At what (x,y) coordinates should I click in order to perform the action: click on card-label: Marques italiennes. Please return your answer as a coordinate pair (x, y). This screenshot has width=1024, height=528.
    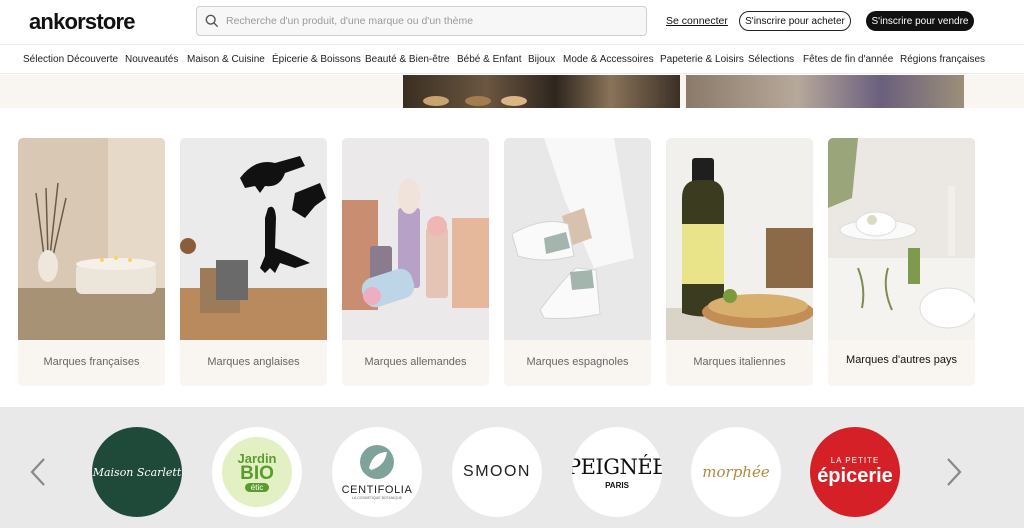
    Looking at the image, I should click on (739, 362).